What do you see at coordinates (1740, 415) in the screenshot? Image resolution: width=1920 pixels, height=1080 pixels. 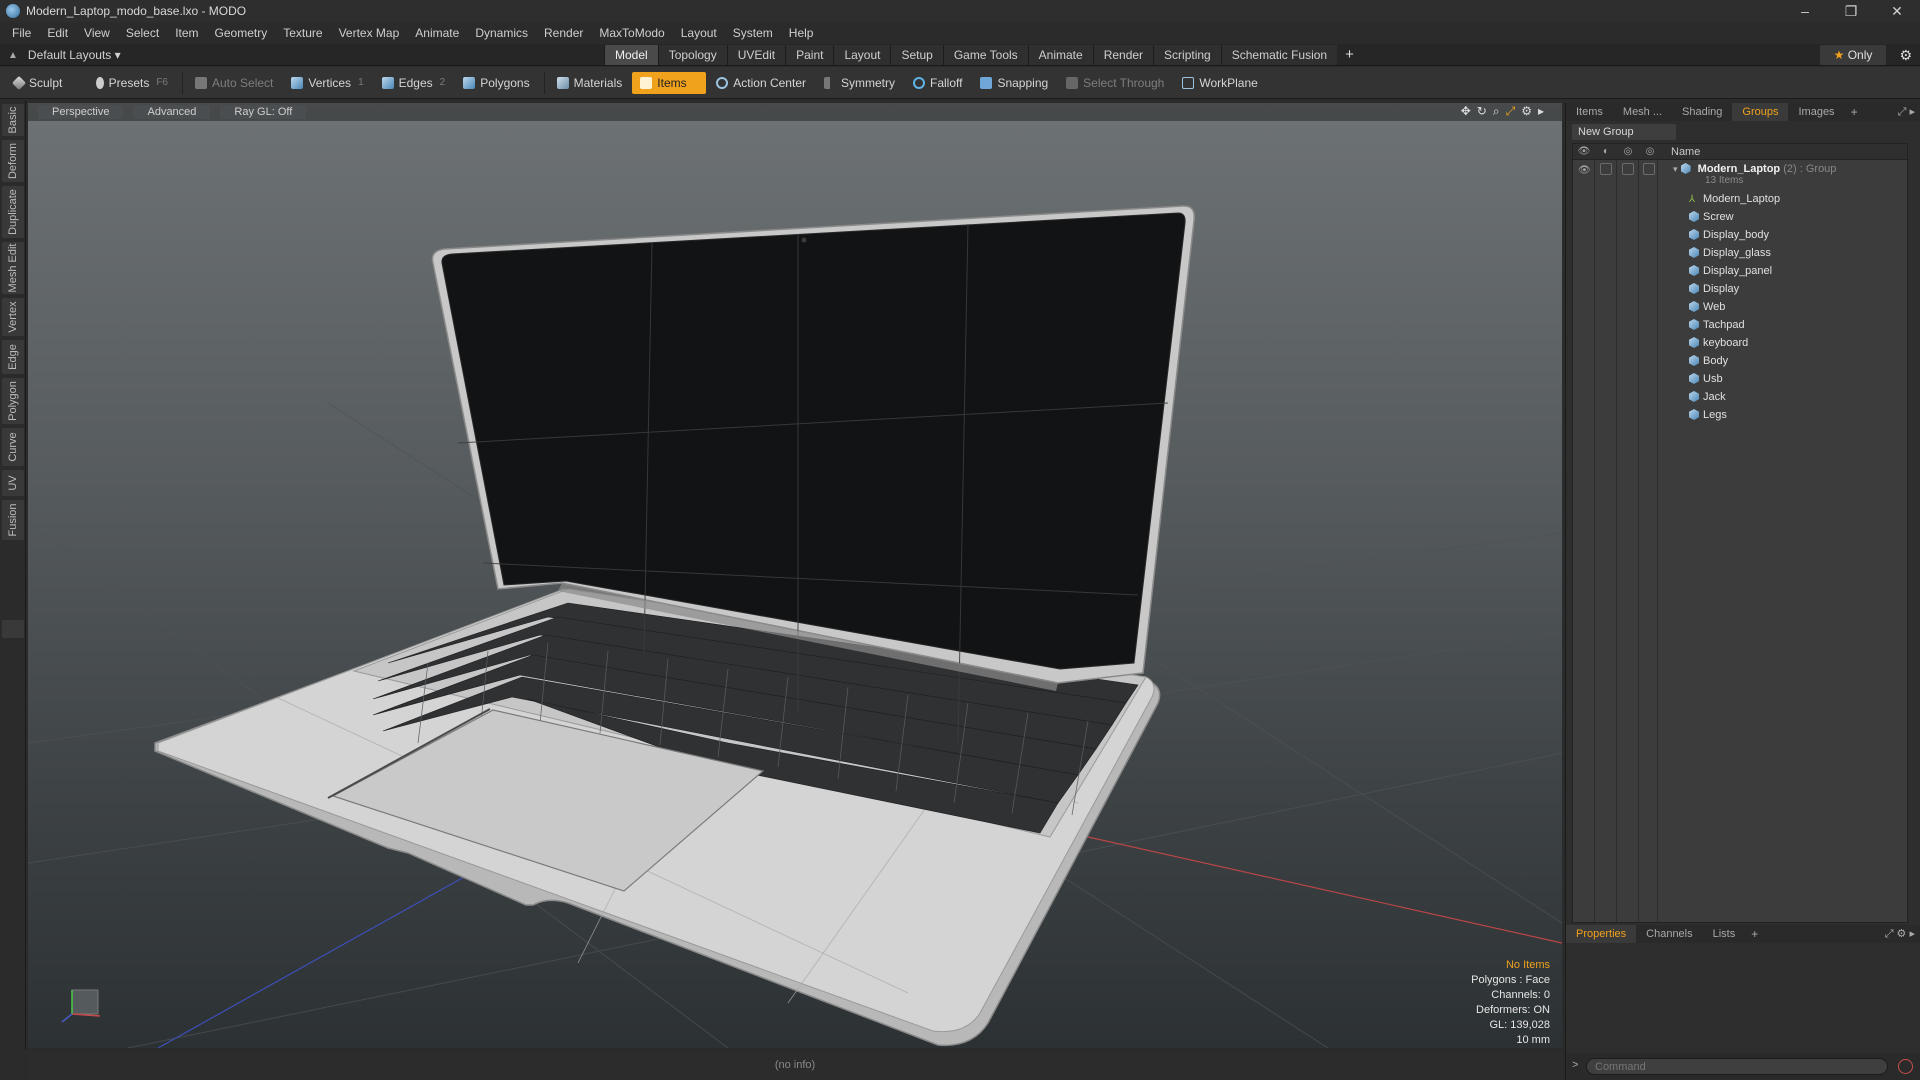 I see `tree-item-legs: Legs` at bounding box center [1740, 415].